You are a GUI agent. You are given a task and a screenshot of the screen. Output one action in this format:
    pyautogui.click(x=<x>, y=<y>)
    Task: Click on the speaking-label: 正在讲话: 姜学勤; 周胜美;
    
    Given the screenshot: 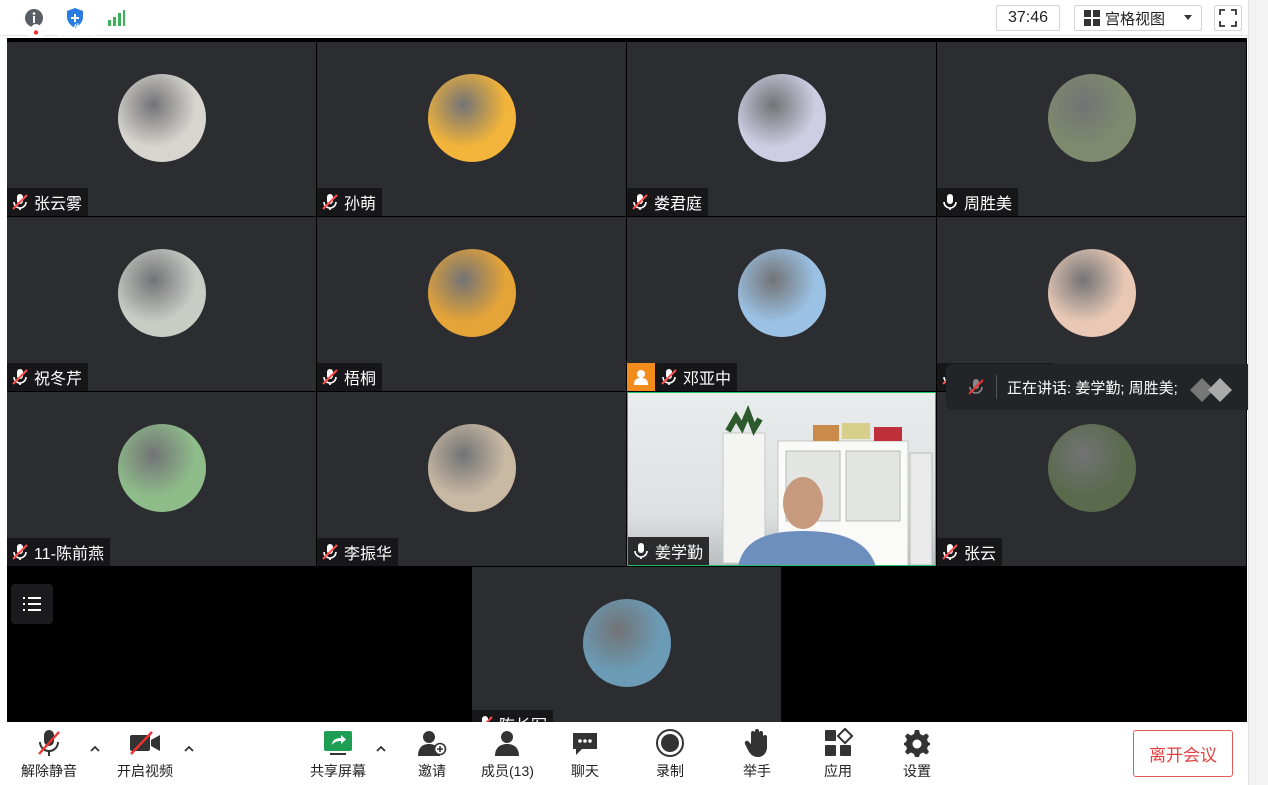 What is the action you would take?
    pyautogui.click(x=1092, y=388)
    